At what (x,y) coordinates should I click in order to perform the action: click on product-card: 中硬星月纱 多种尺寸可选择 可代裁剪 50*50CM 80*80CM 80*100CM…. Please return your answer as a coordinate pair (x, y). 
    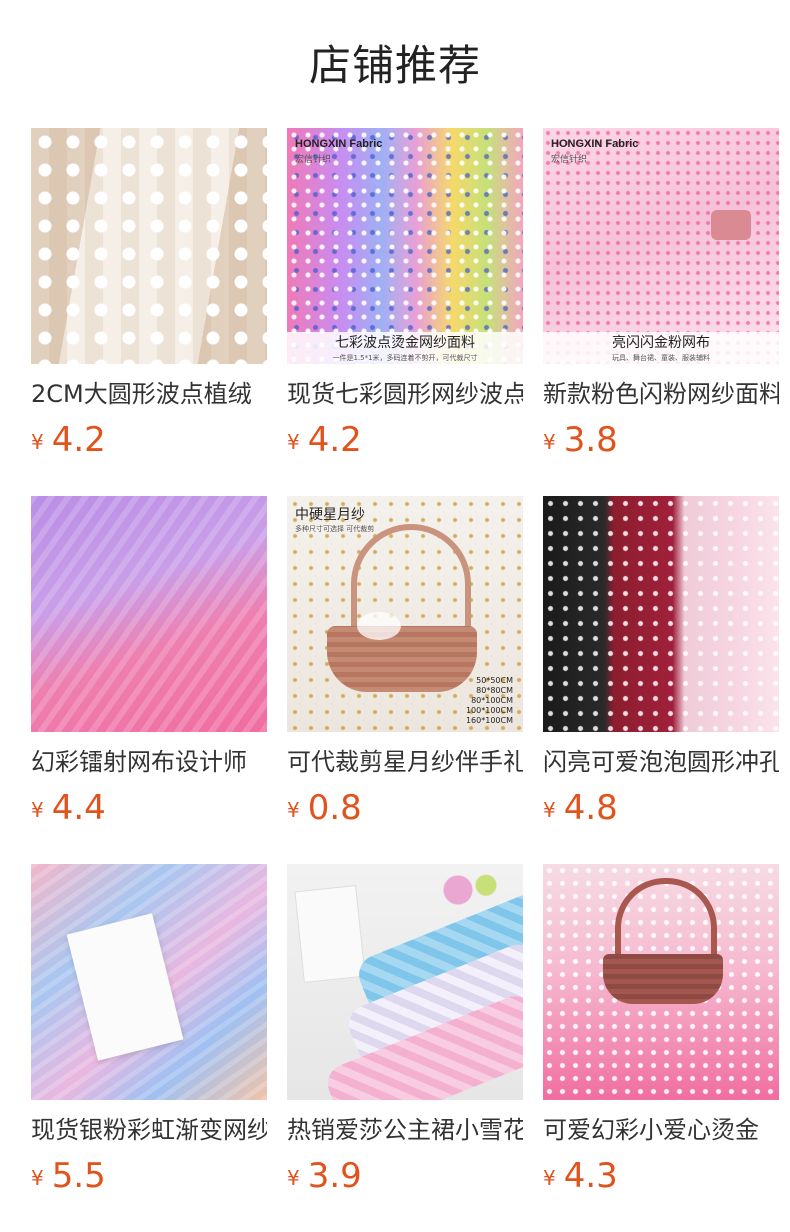
    Looking at the image, I should click on (405, 662).